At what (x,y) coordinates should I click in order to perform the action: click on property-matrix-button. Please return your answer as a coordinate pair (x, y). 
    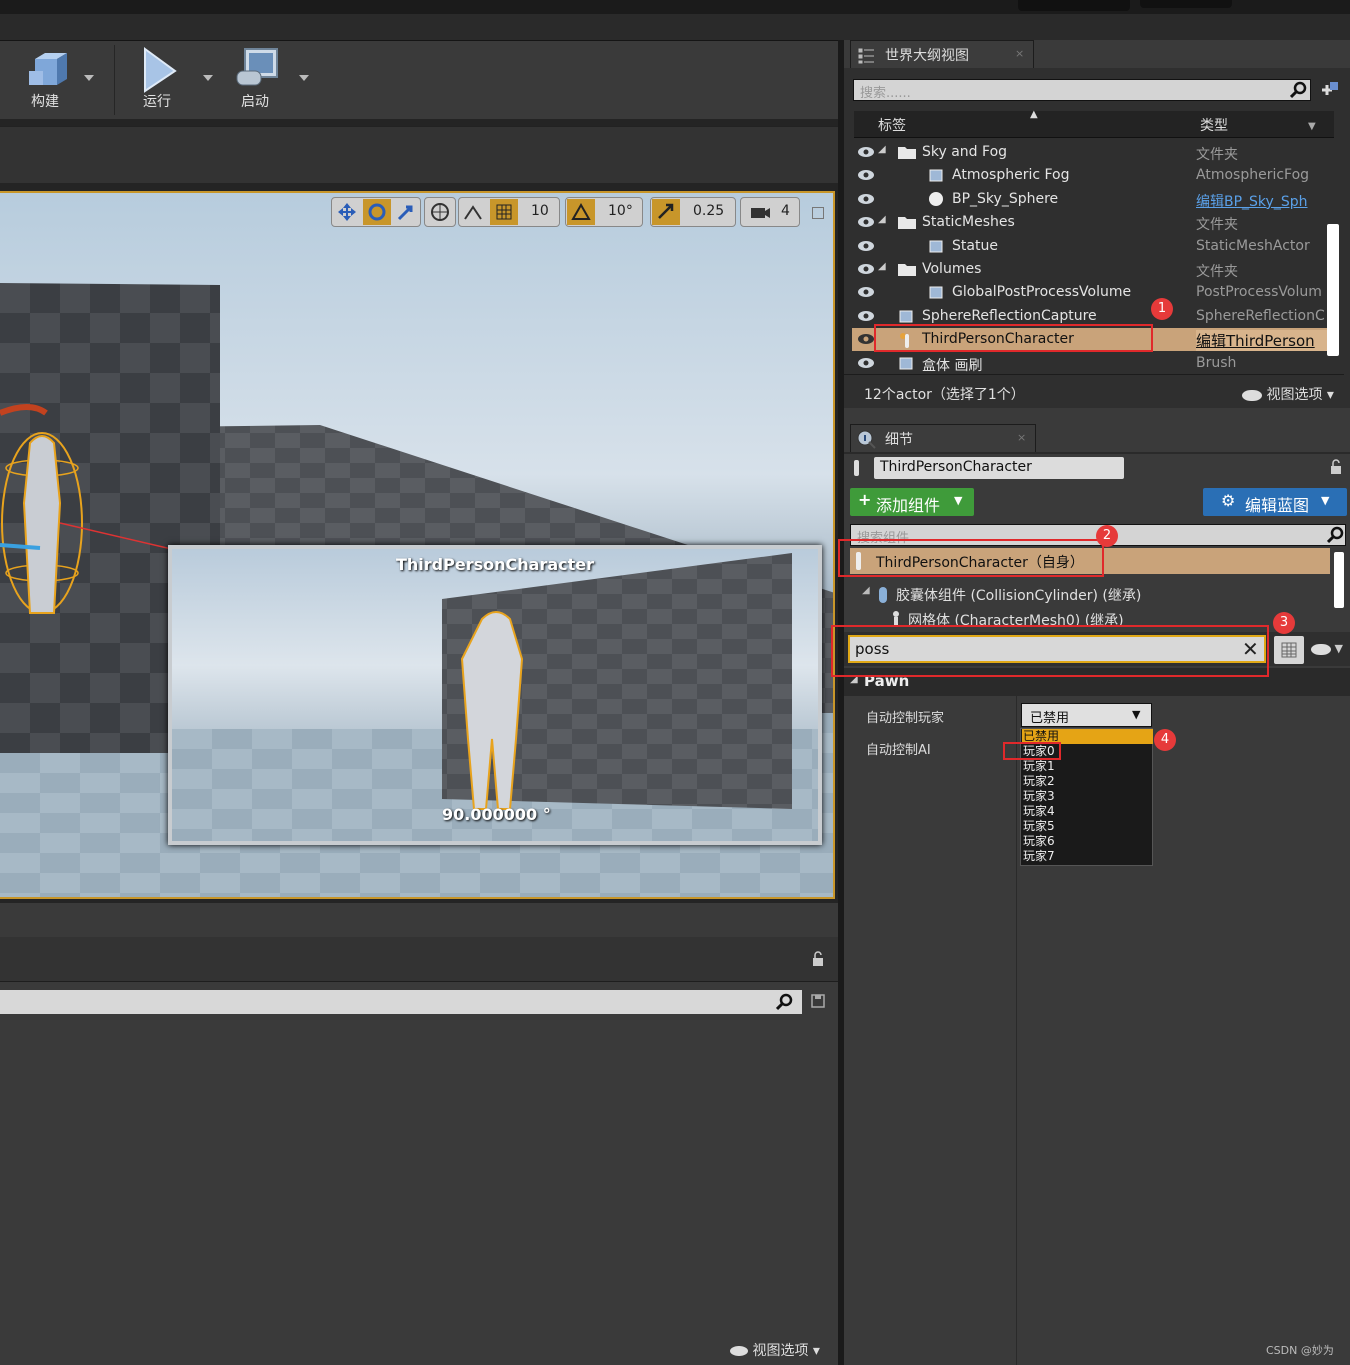
    Looking at the image, I should click on (1289, 650).